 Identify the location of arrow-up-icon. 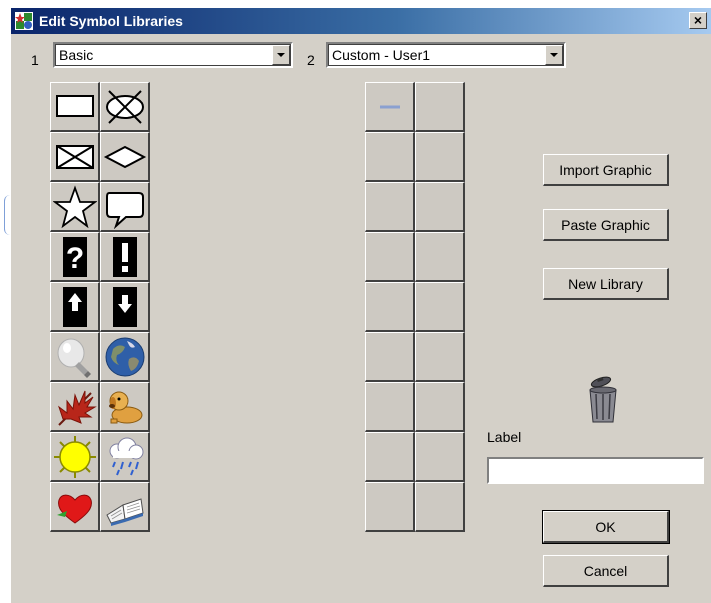
(74, 306).